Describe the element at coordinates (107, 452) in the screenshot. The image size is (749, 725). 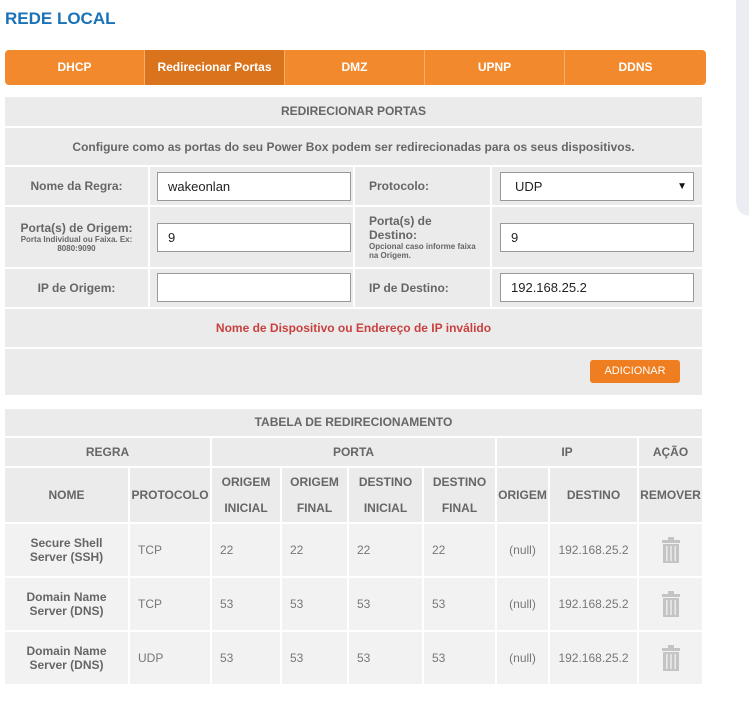
I see `group-header-rule: REGRA` at that location.